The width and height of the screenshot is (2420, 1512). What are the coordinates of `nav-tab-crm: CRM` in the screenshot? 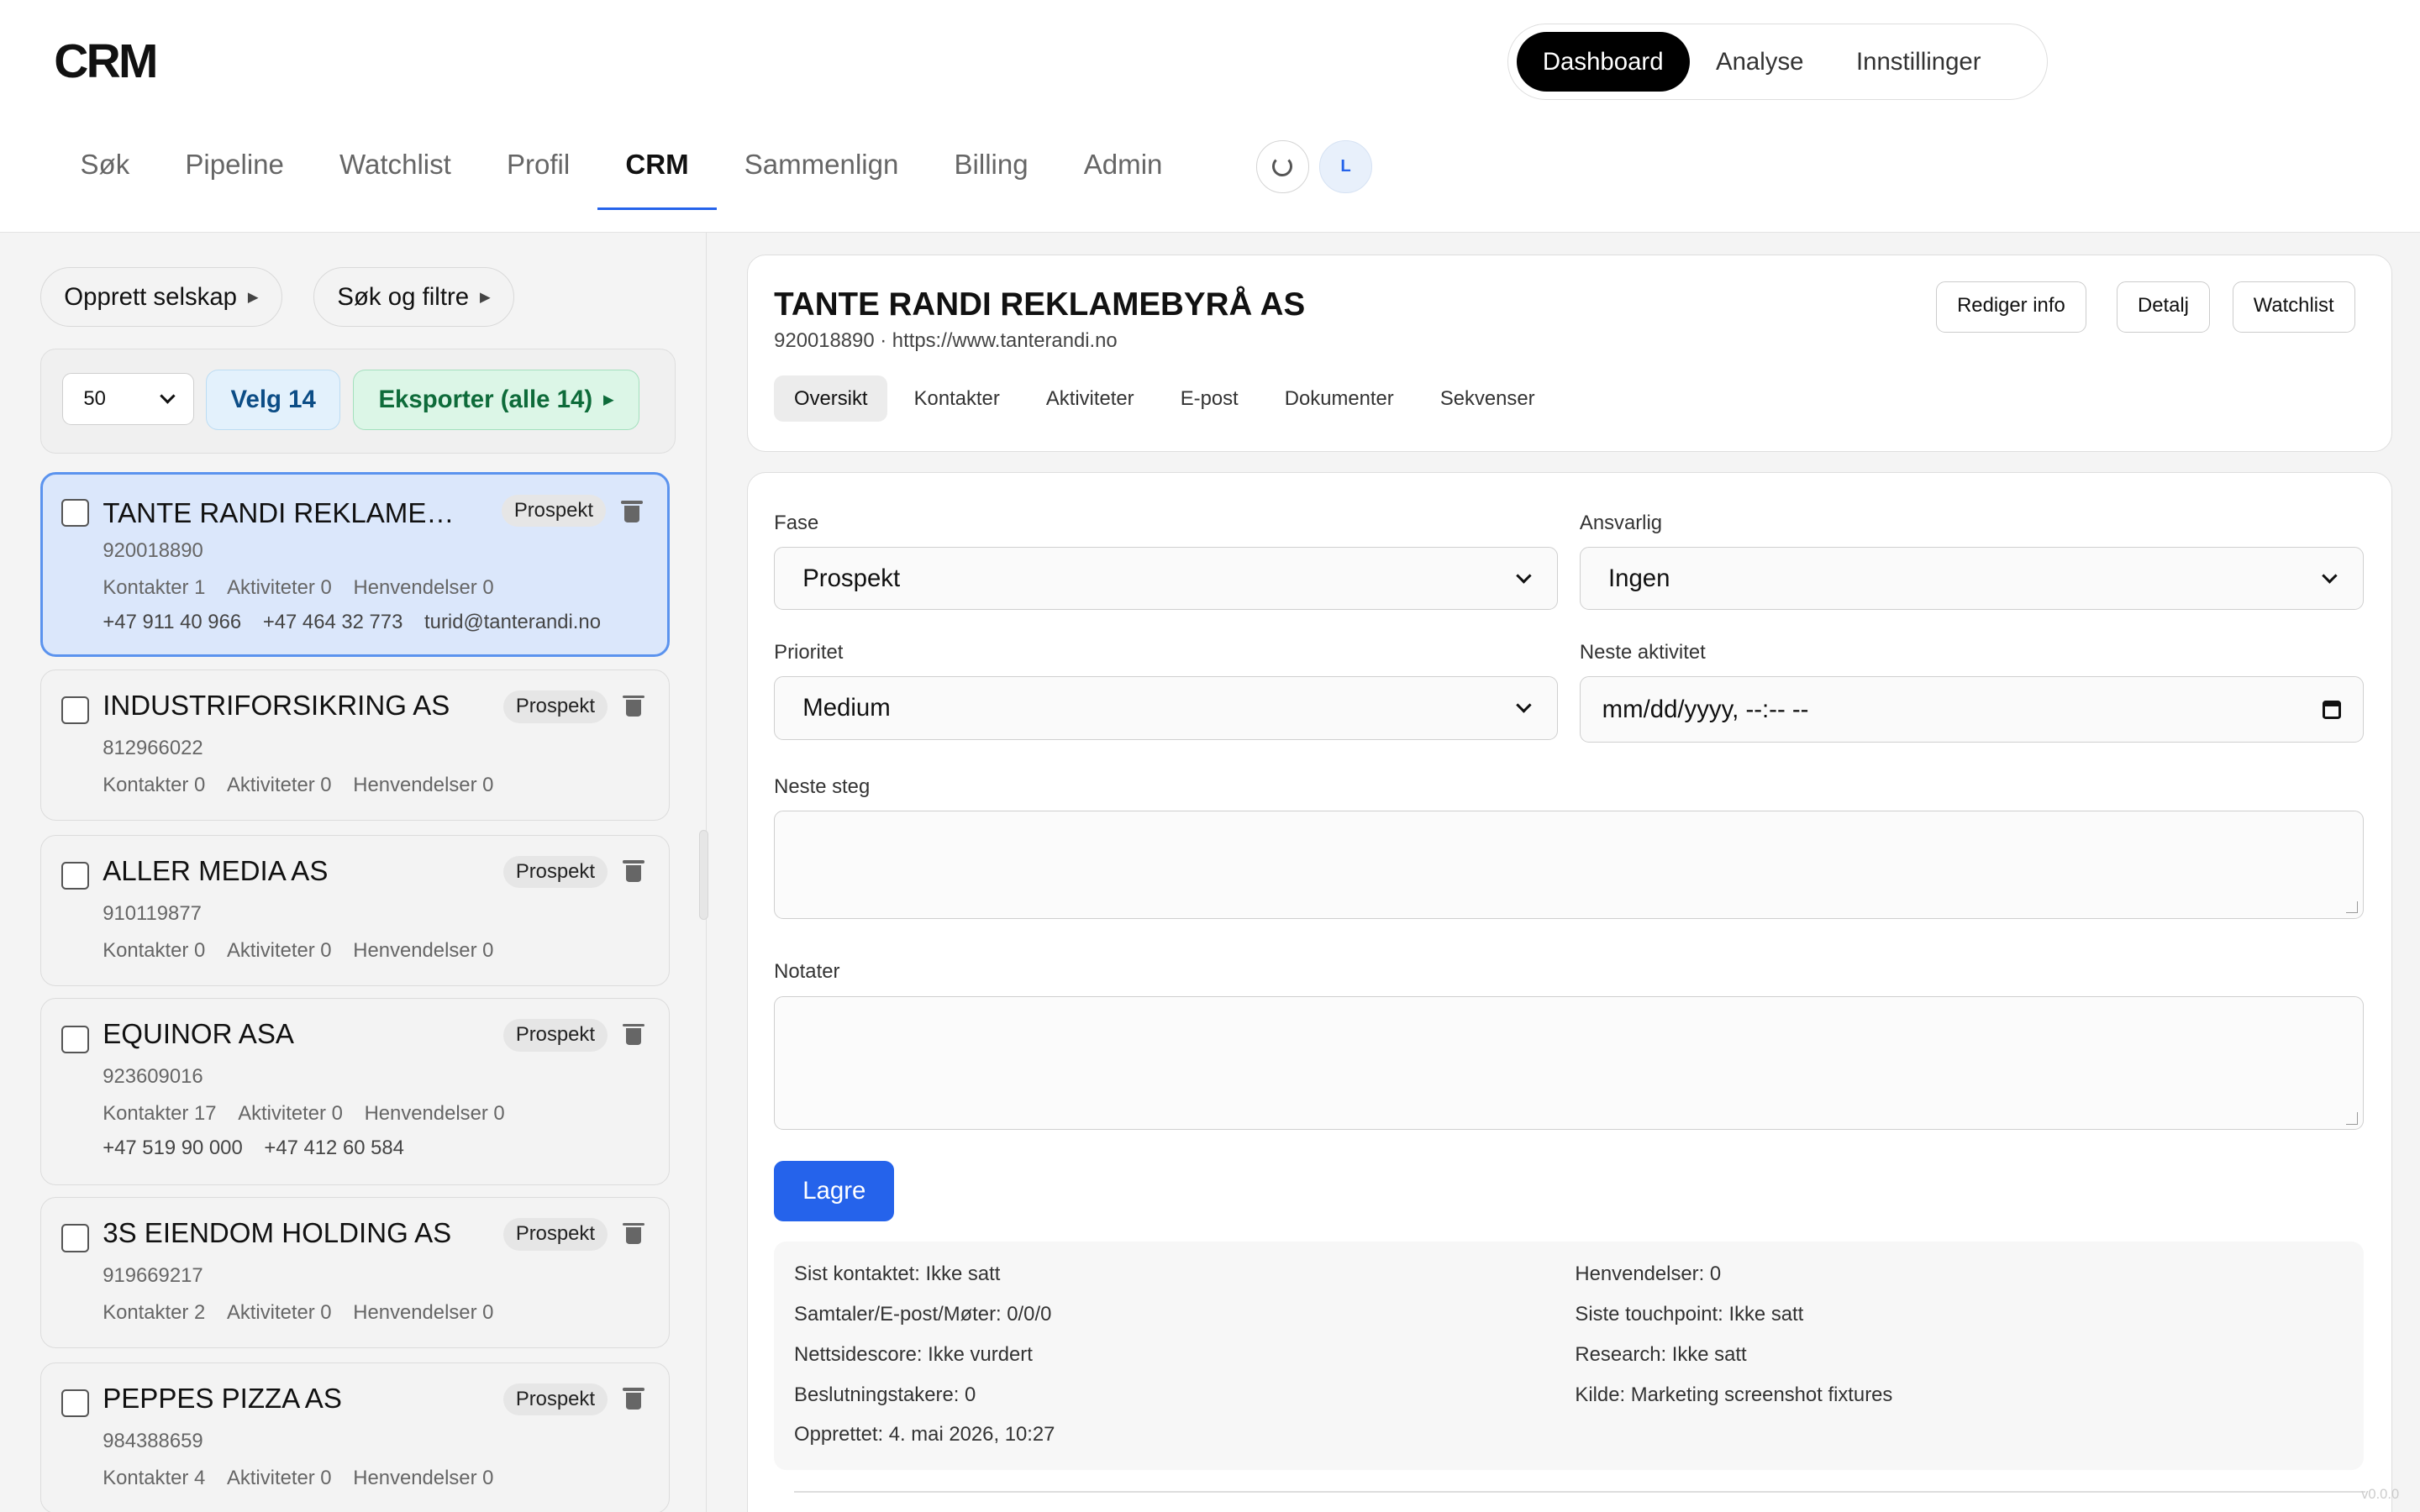 It's located at (657, 166).